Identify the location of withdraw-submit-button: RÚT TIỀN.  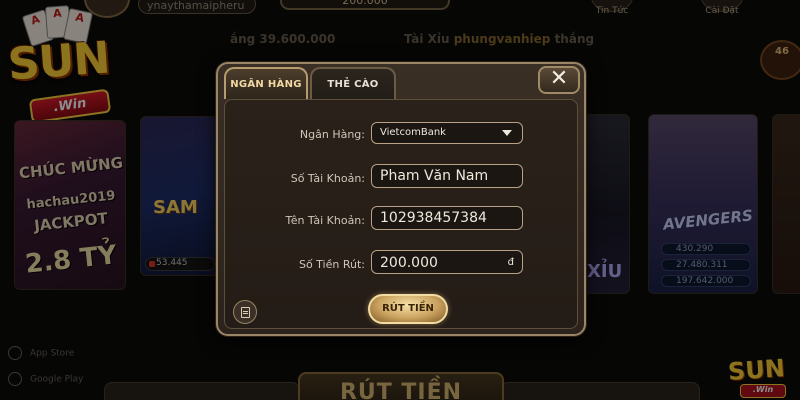
(408, 309).